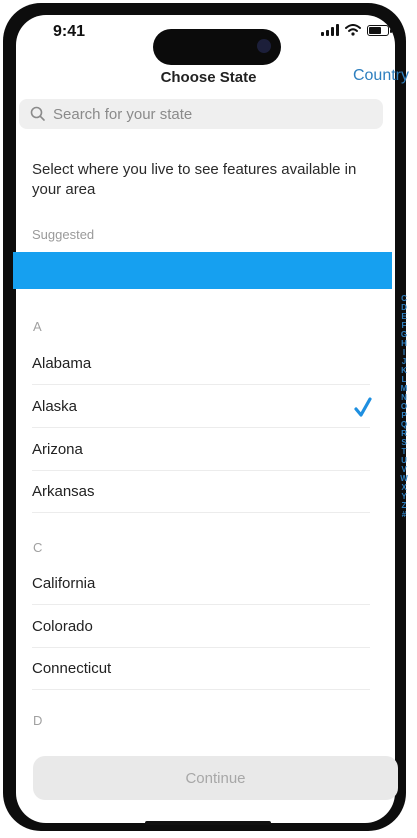 This screenshot has height=838, width=417. Describe the element at coordinates (201, 584) in the screenshot. I see `state-row-california: California` at that location.